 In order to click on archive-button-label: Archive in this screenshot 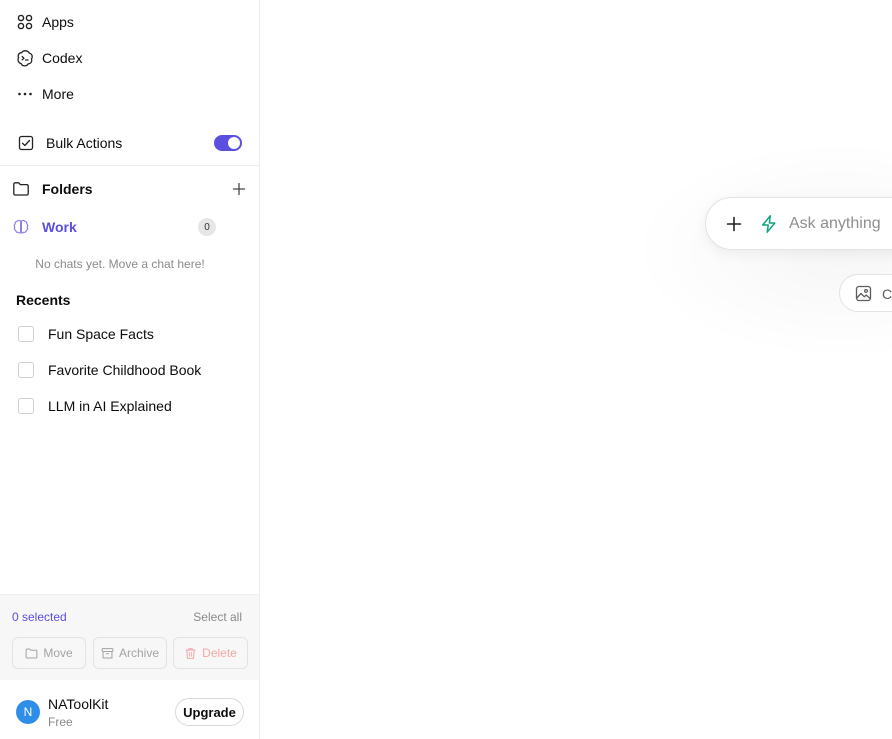, I will do `click(138, 653)`.